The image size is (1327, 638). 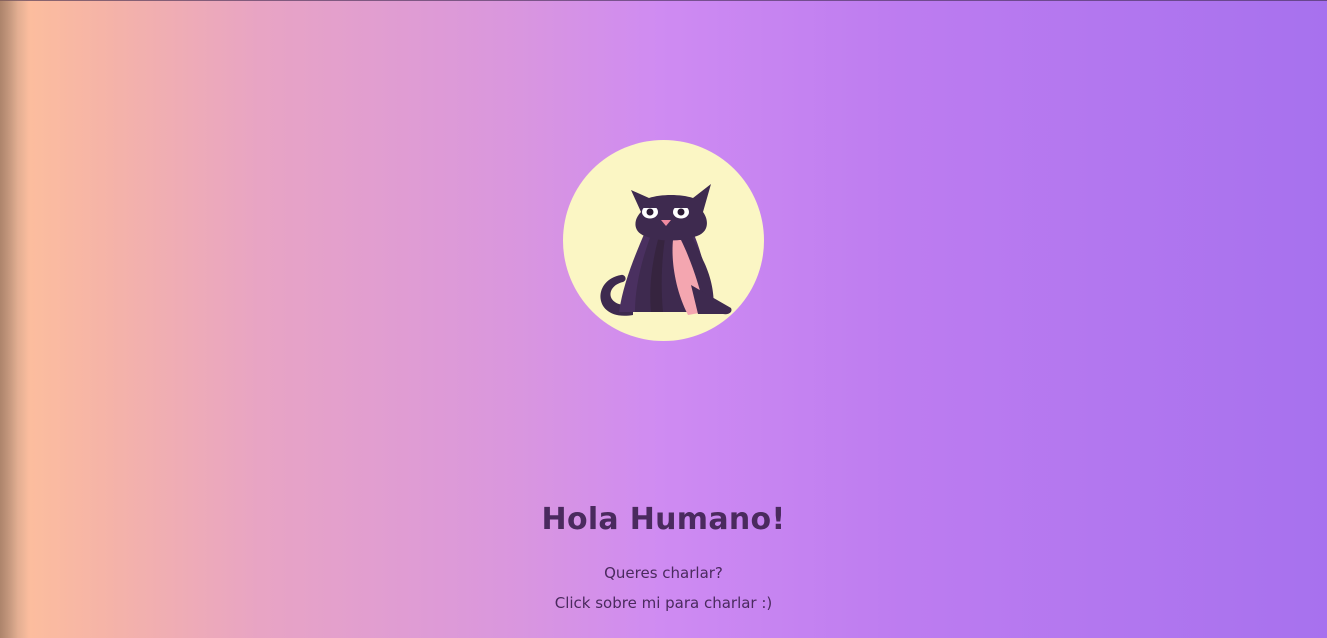 I want to click on subtitle-instruction: Click sobre mi para charlar :), so click(x=663, y=603).